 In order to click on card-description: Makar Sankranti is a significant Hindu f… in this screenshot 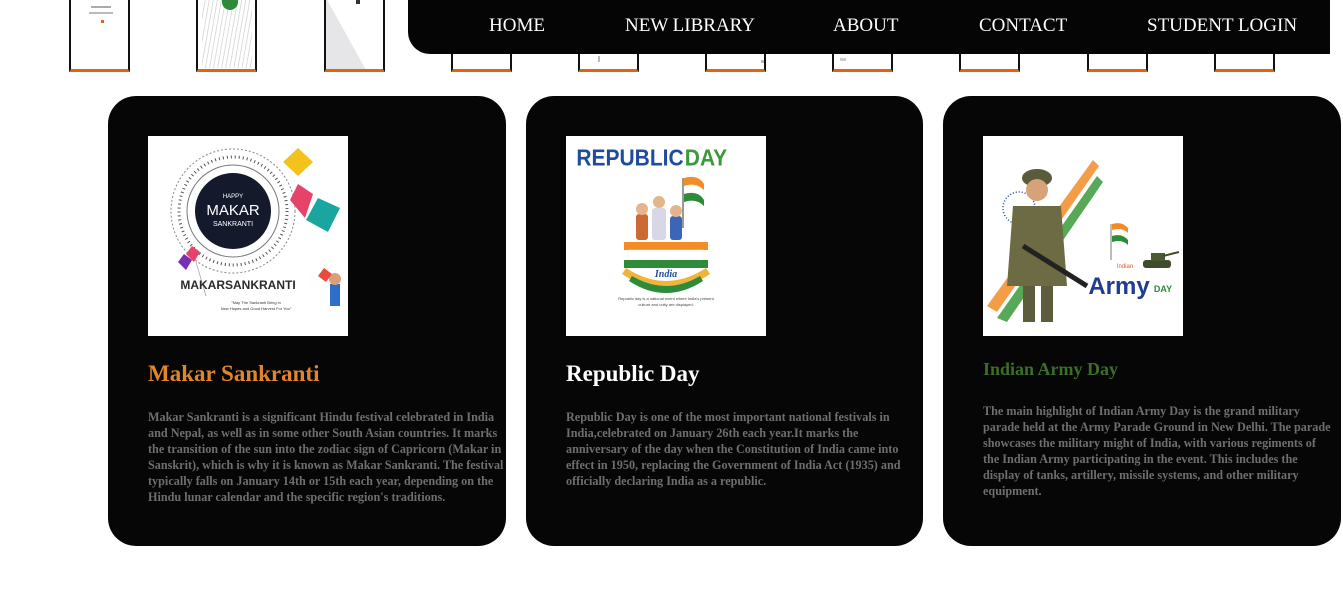, I will do `click(326, 457)`.